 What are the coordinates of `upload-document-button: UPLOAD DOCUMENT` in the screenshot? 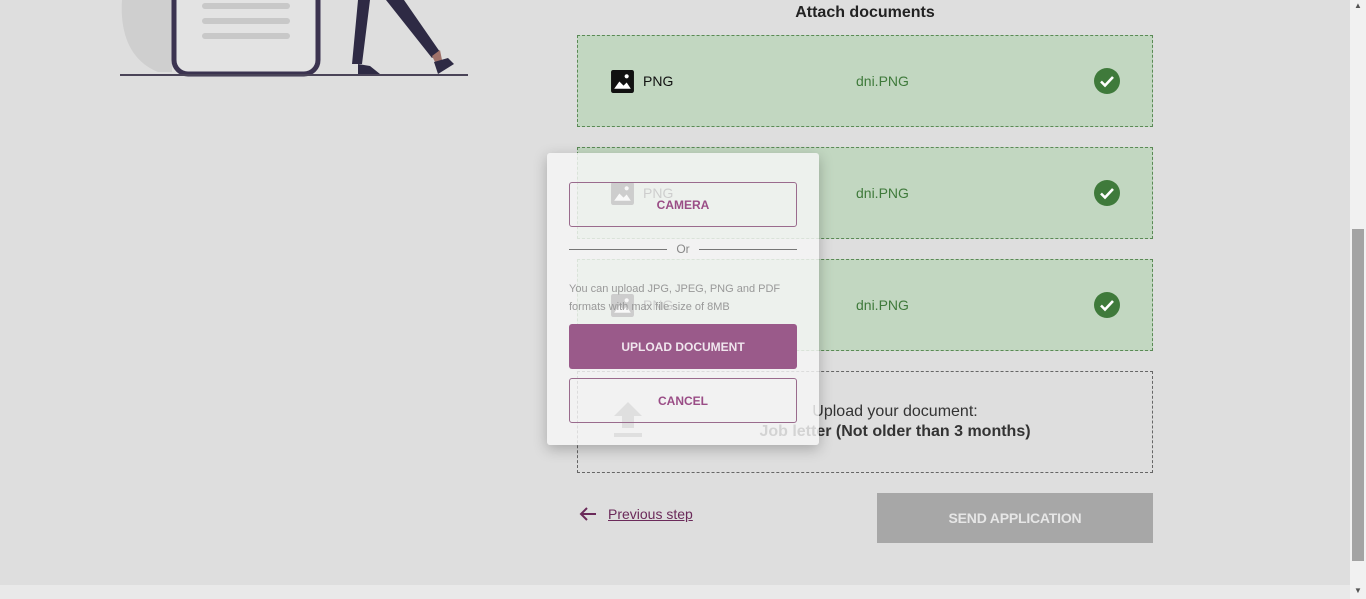 It's located at (683, 346).